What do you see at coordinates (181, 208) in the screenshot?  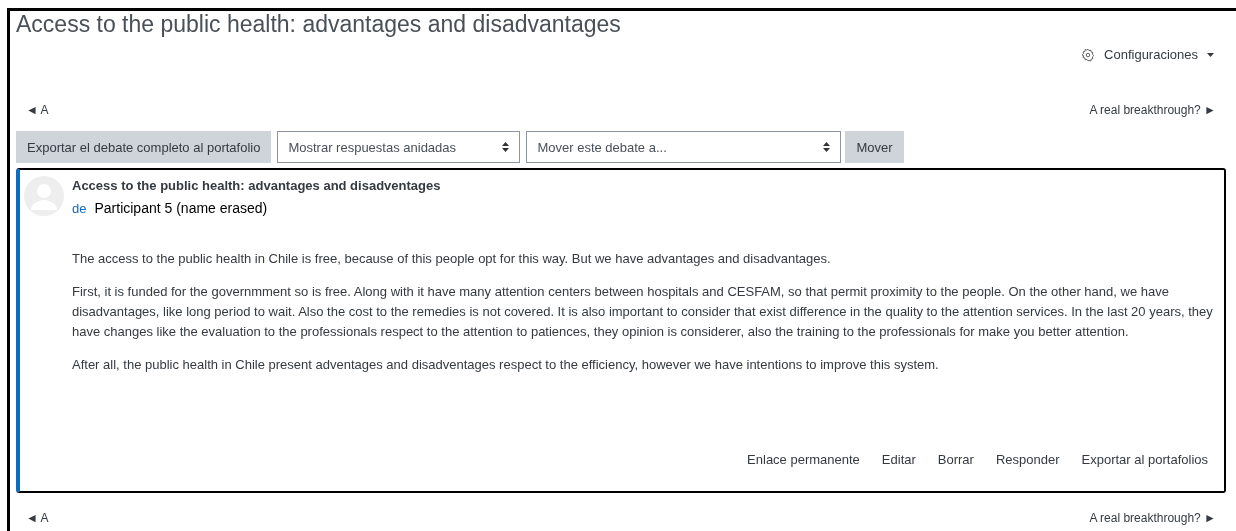 I see `author-link: Participant 5 (name erased)` at bounding box center [181, 208].